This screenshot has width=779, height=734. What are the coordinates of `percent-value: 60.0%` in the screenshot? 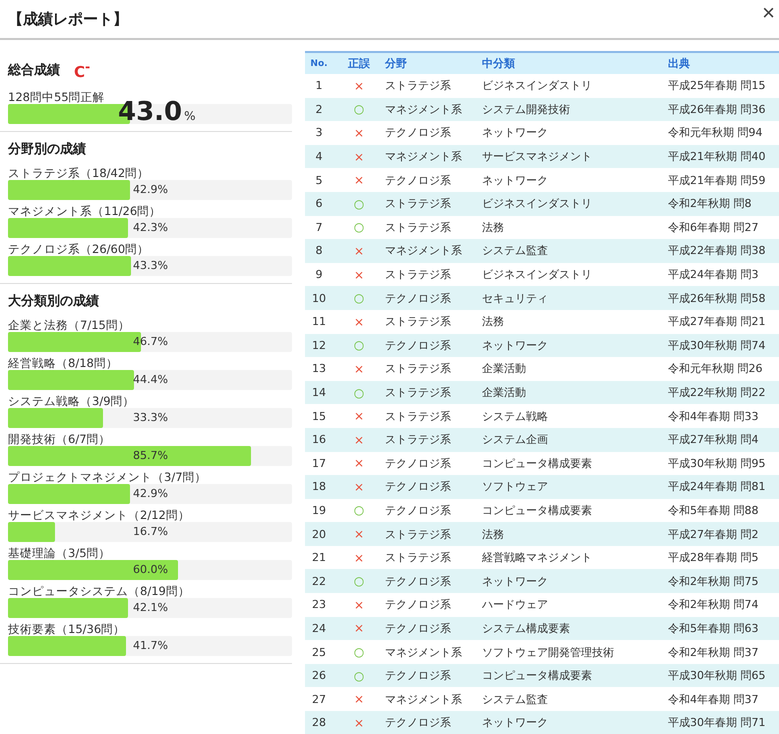 It's located at (150, 569).